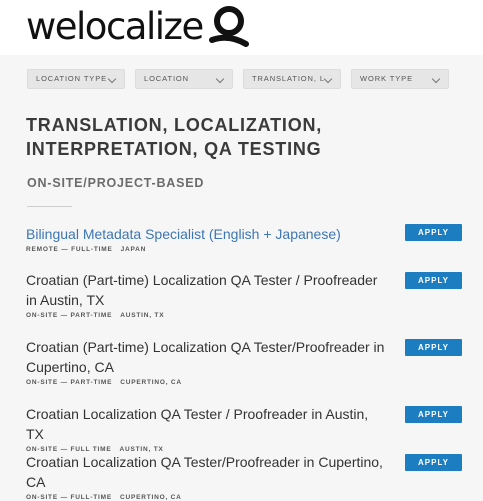 Image resolution: width=483 pixels, height=501 pixels. I want to click on filter-work-type: WORK TYPE, so click(400, 79).